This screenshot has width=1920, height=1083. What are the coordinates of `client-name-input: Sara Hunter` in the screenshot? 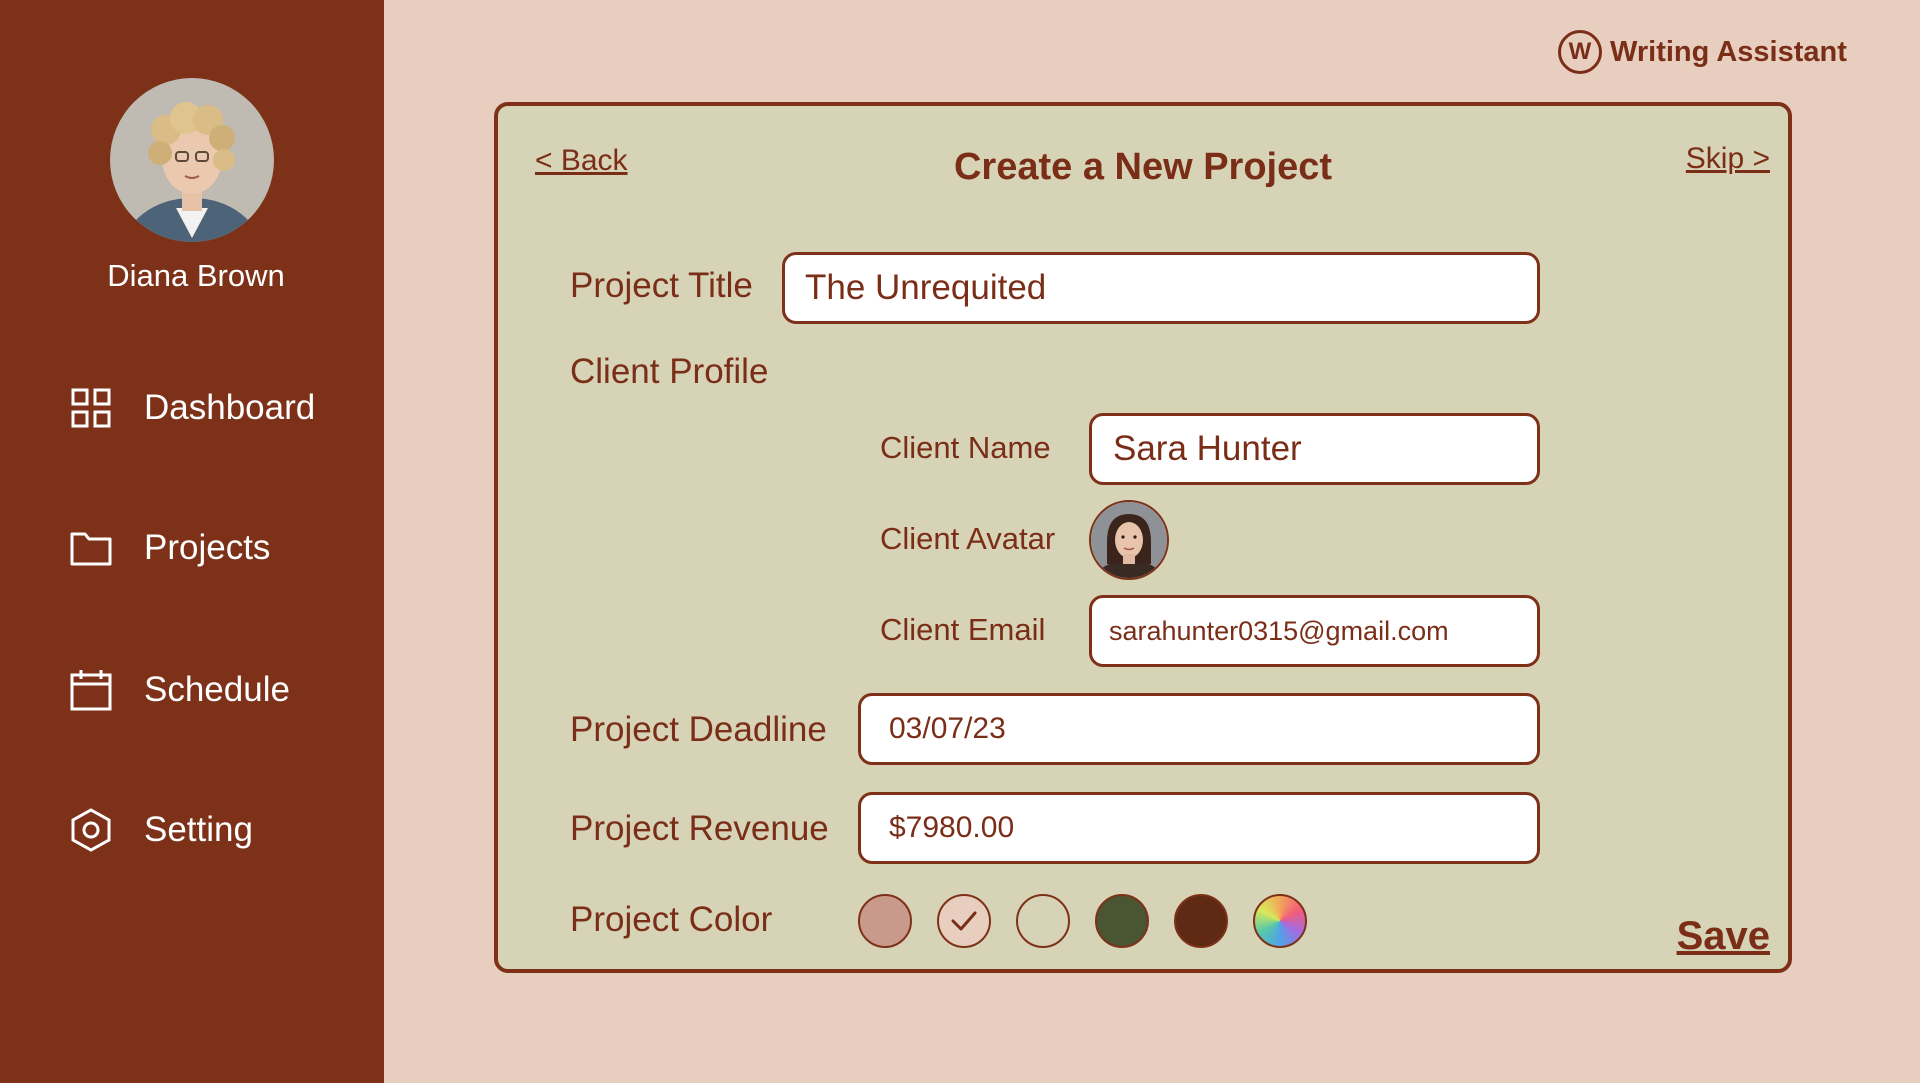 It's located at (1314, 449).